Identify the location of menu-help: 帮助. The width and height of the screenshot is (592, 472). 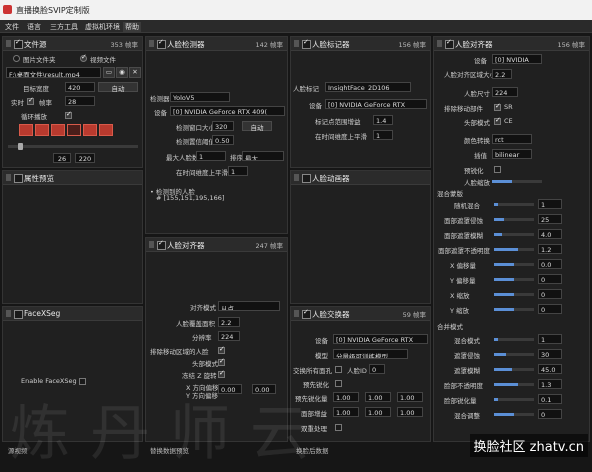
(132, 27).